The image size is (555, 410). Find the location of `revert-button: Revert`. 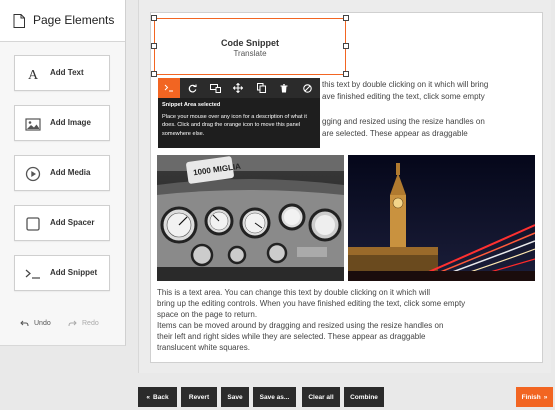

revert-button: Revert is located at coordinates (199, 397).